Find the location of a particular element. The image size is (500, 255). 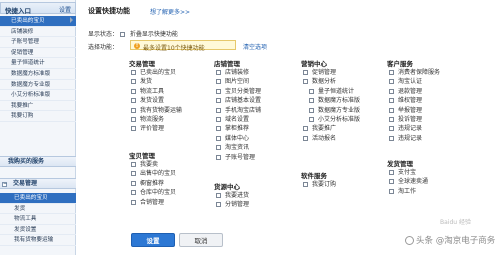

option-row: 物流工具 is located at coordinates (155, 90).